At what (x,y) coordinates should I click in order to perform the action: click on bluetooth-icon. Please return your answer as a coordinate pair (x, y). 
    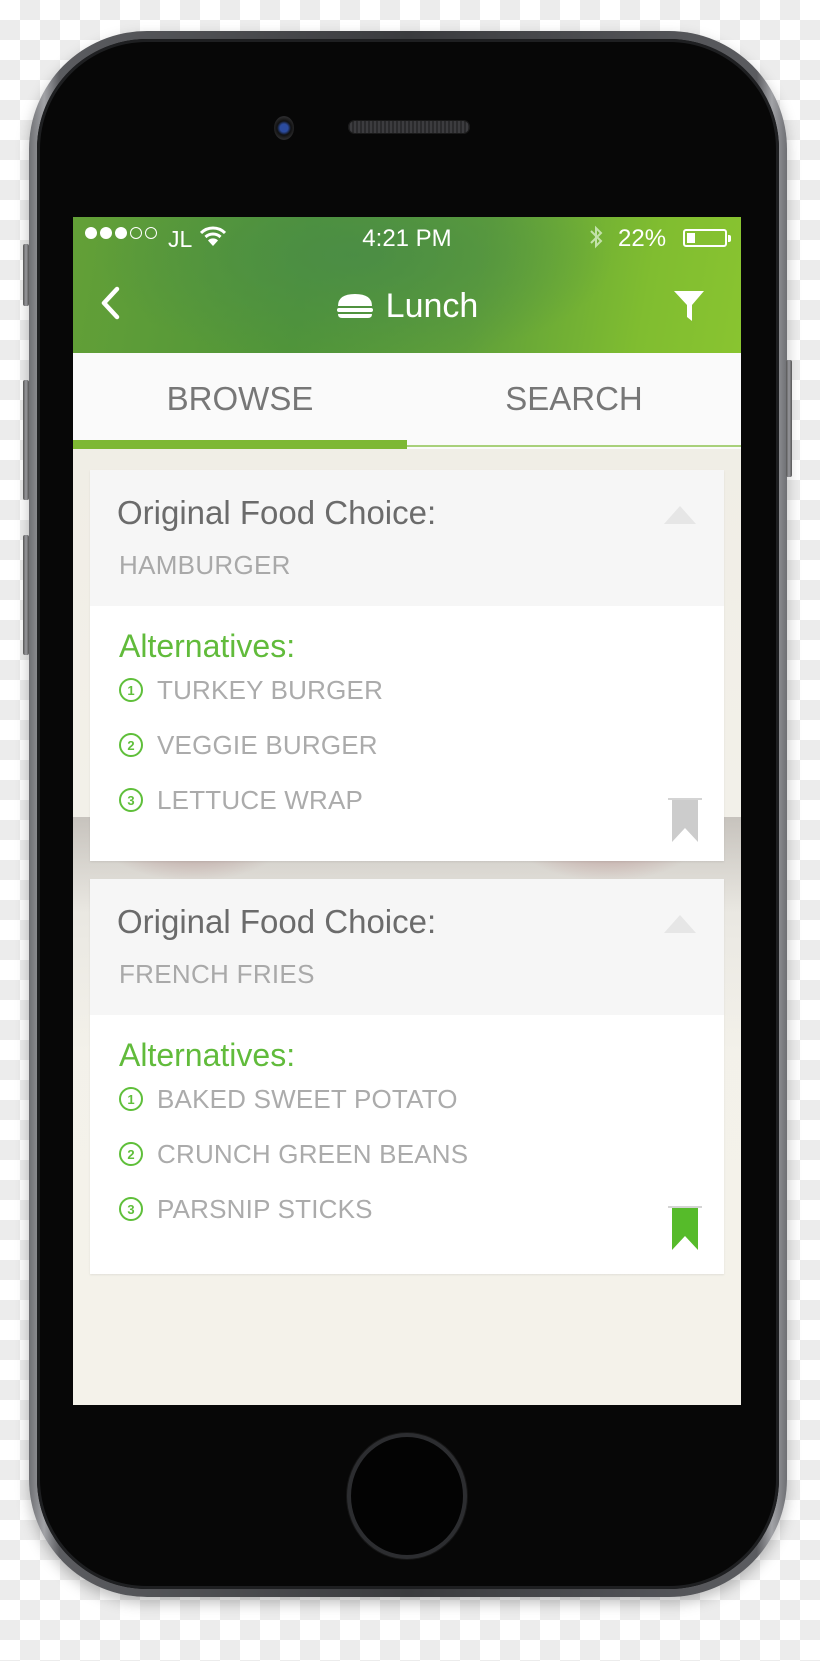
    Looking at the image, I should click on (596, 240).